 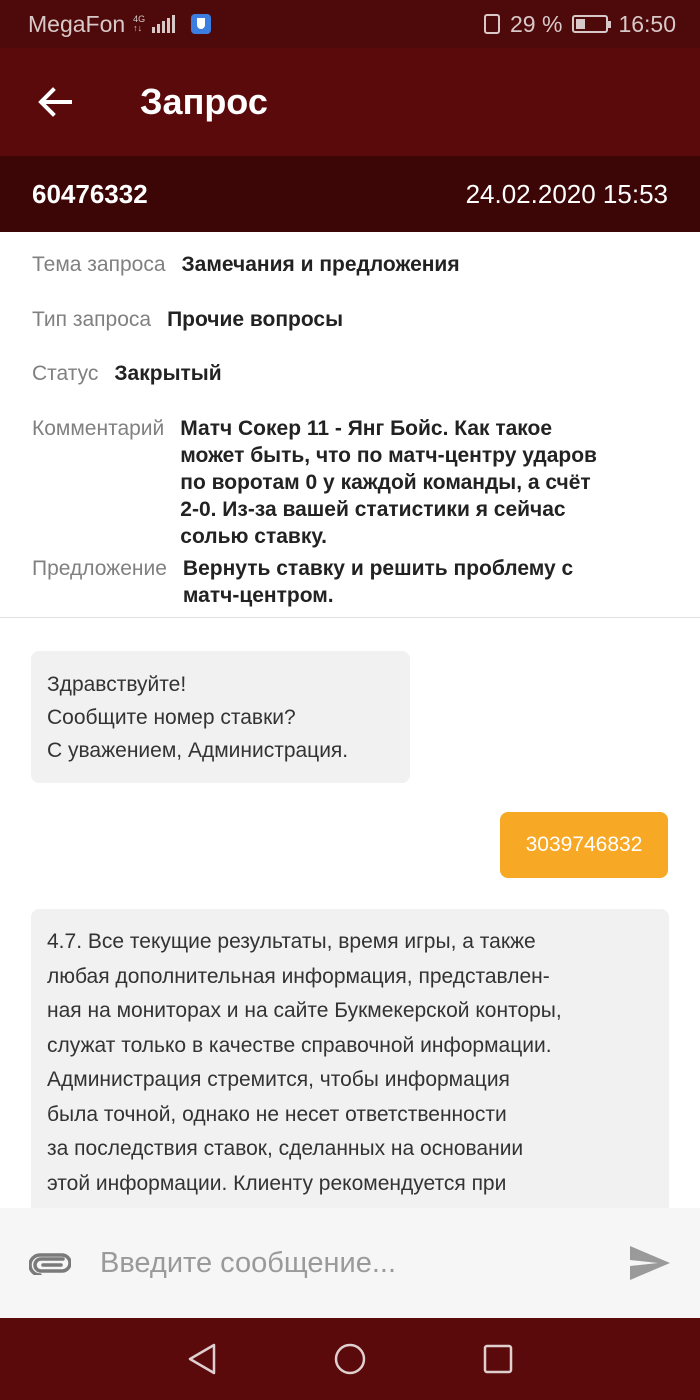 What do you see at coordinates (77, 23) in the screenshot?
I see `carrier-name: MegaFon` at bounding box center [77, 23].